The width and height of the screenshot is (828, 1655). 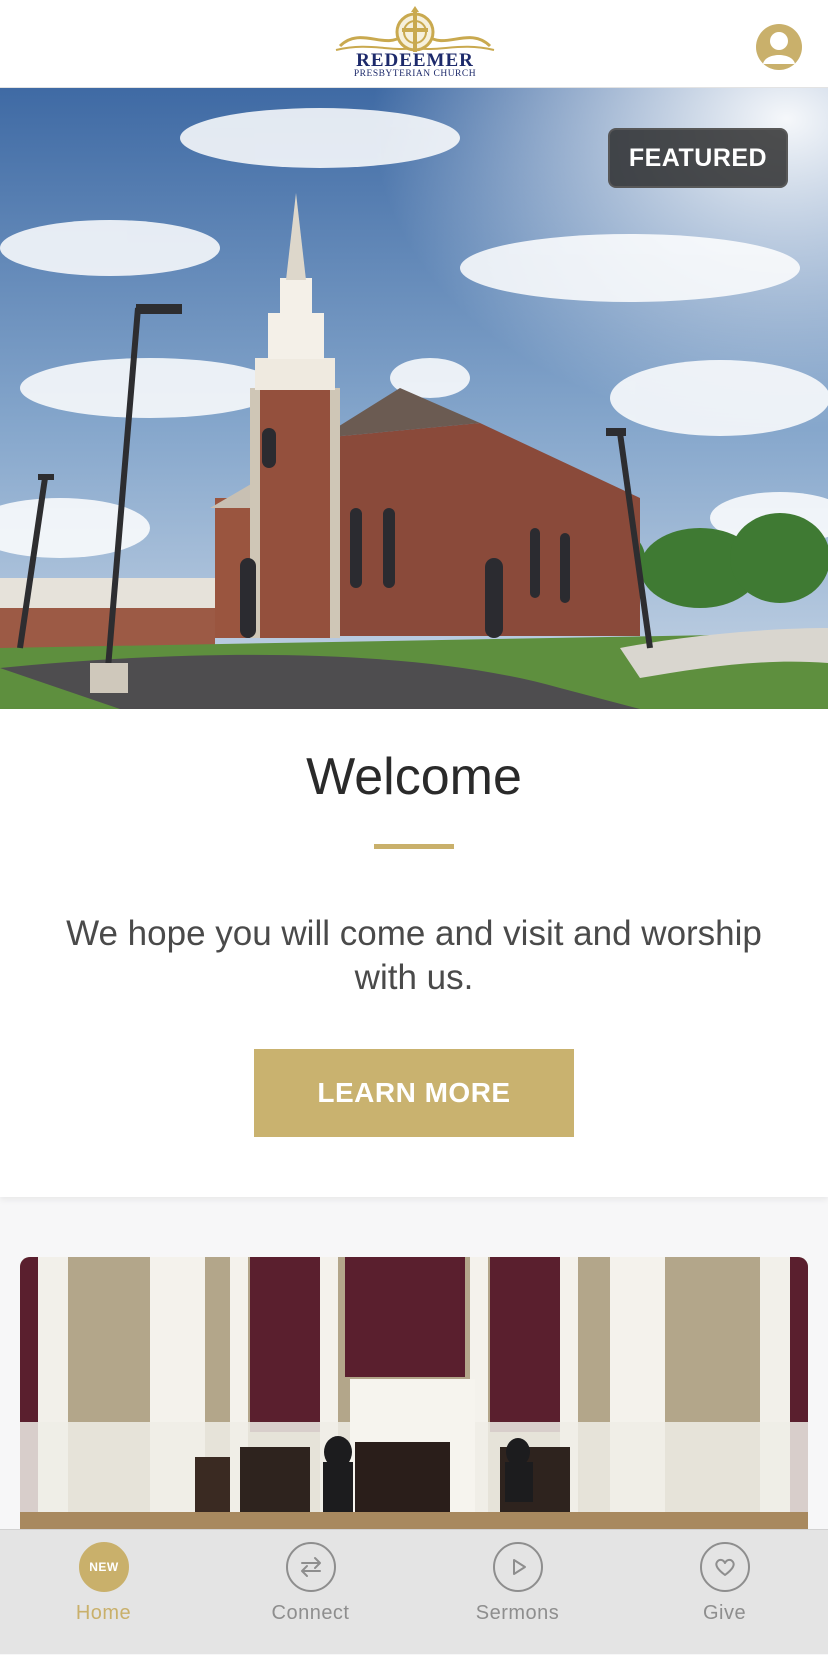 I want to click on learn-more-button: LEARN MORE, so click(x=414, y=1093).